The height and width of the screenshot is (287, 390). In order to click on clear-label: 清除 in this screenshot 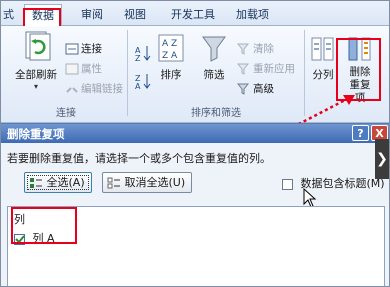, I will do `click(263, 49)`.